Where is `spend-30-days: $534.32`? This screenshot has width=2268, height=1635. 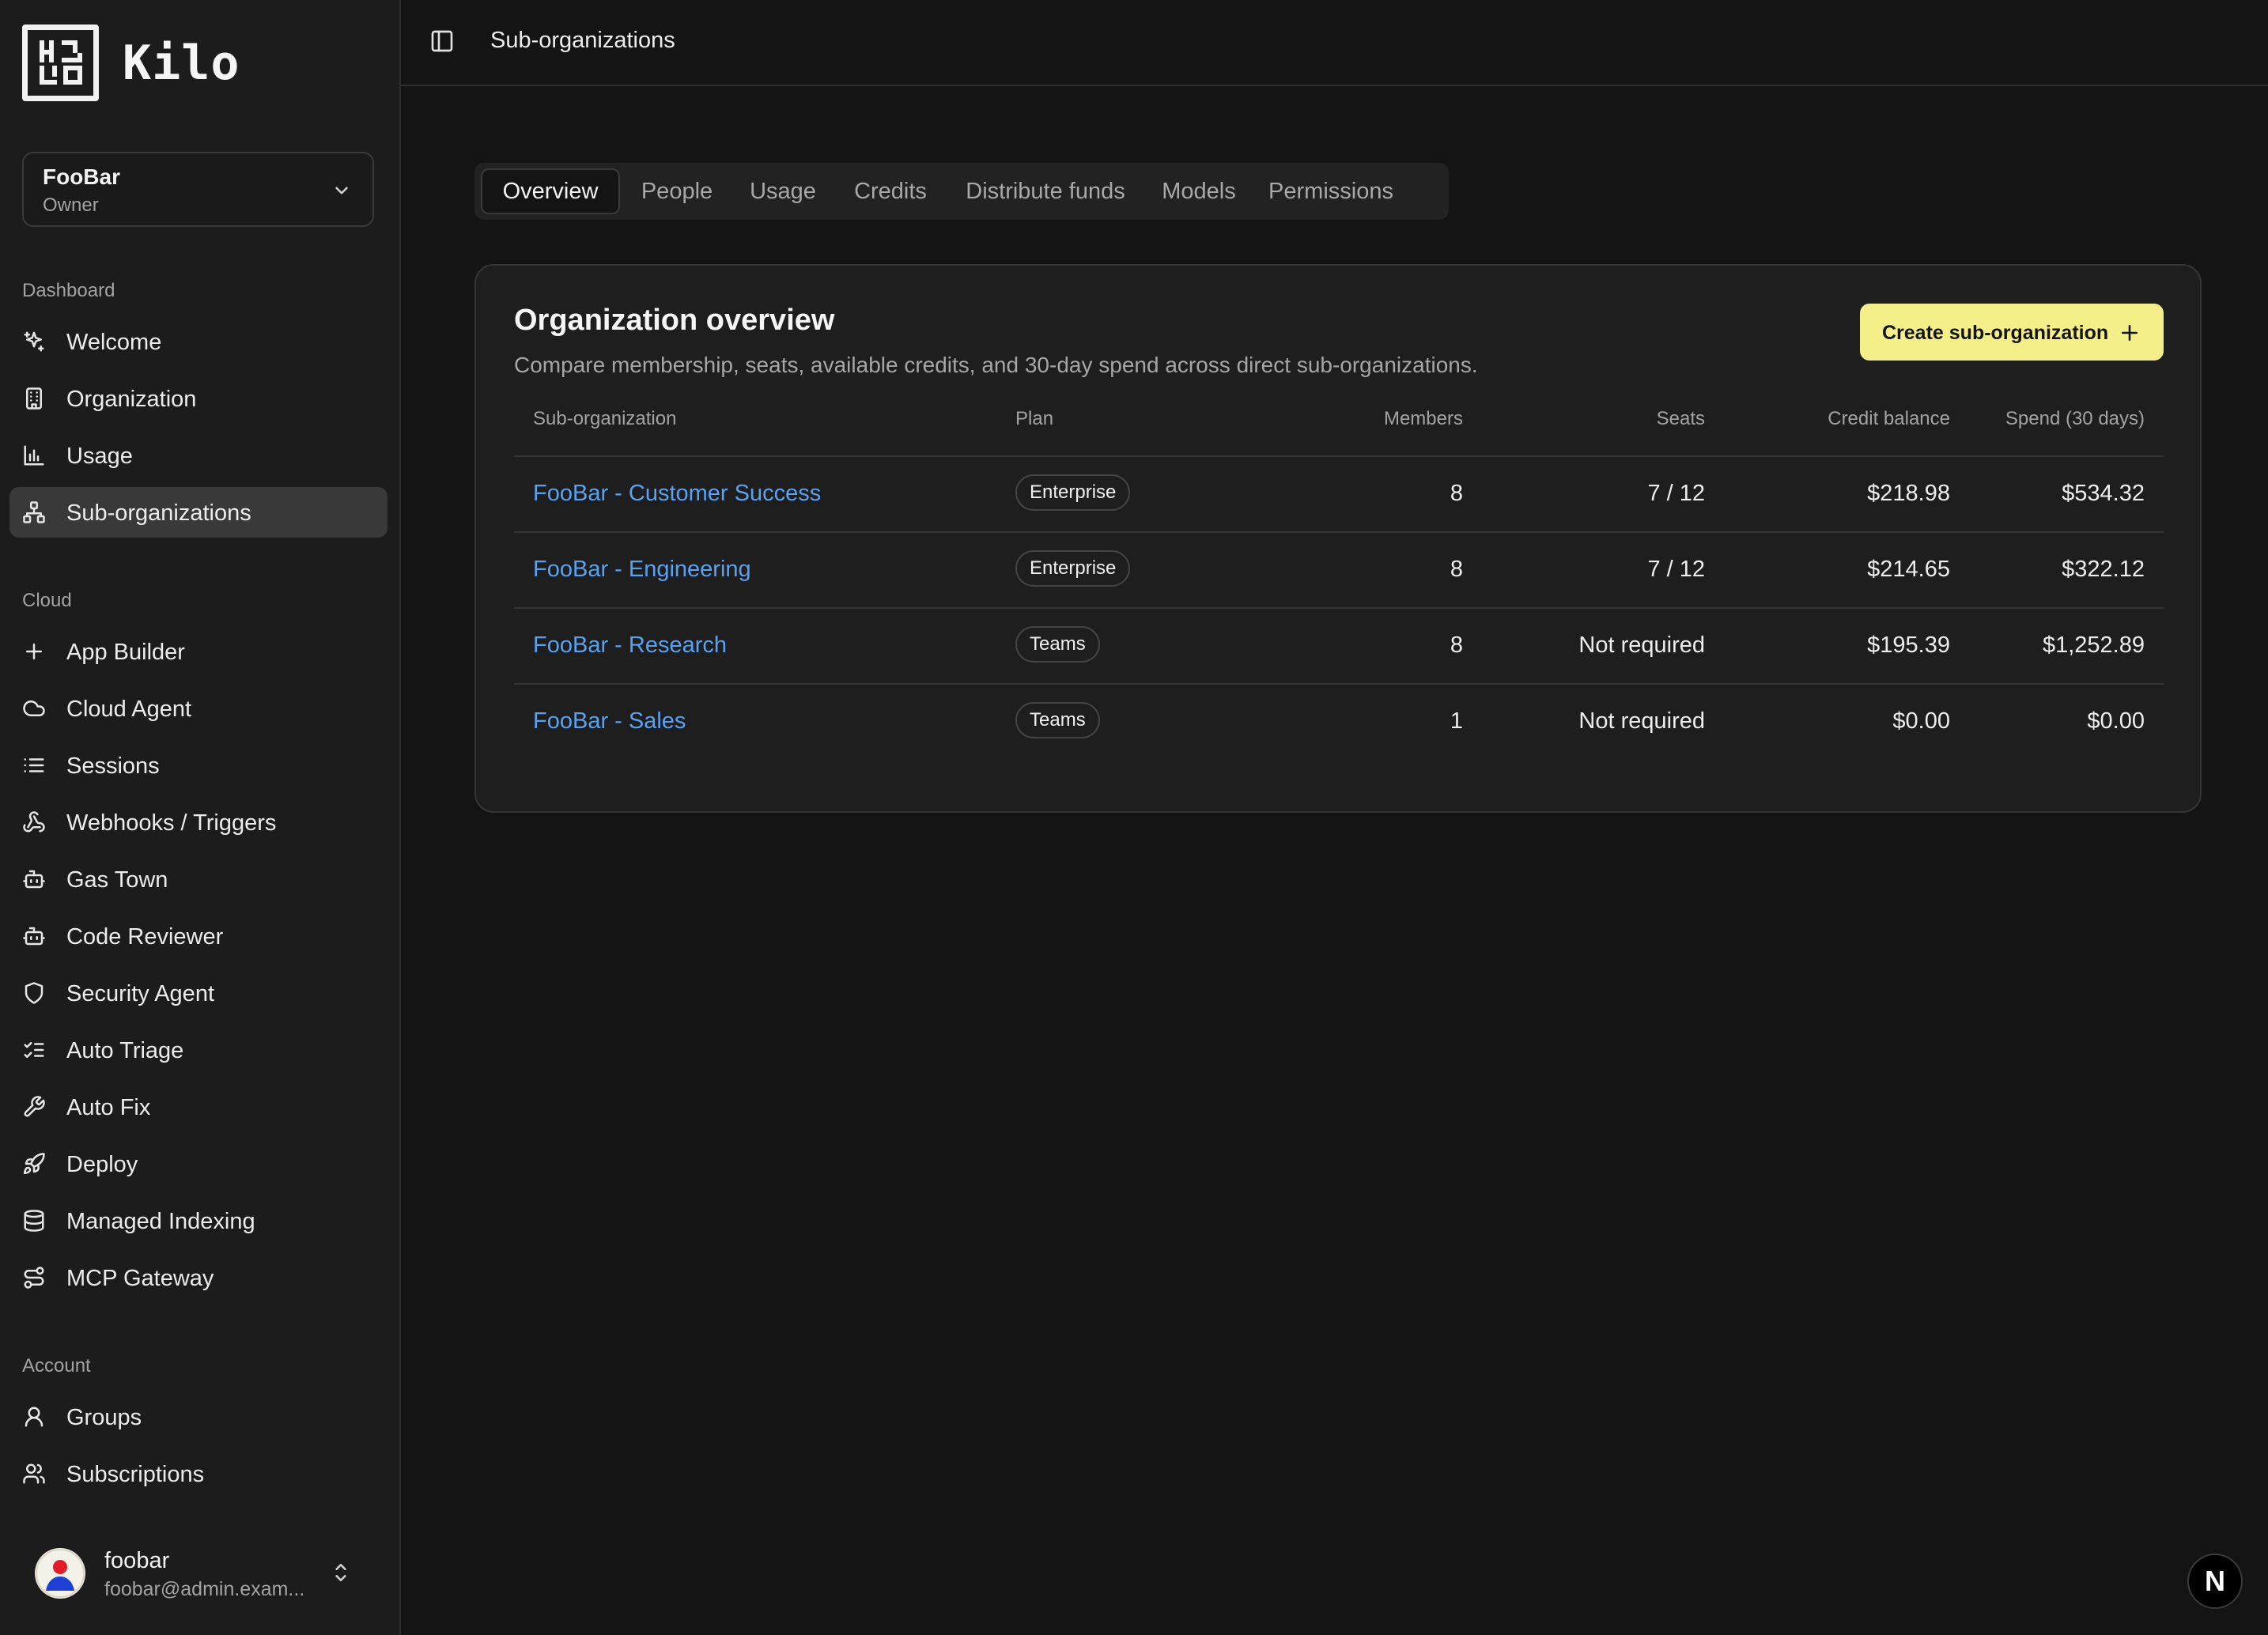
spend-30-days: $534.32 is located at coordinates (2104, 493).